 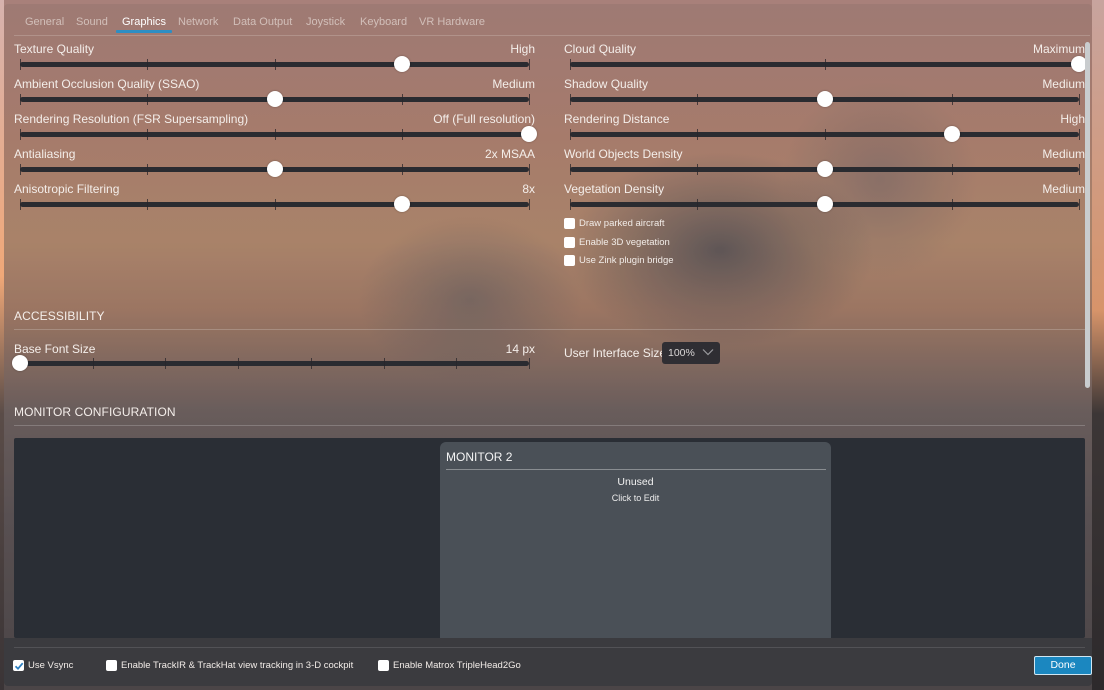 I want to click on monitor-configuration-divider, so click(x=549, y=425).